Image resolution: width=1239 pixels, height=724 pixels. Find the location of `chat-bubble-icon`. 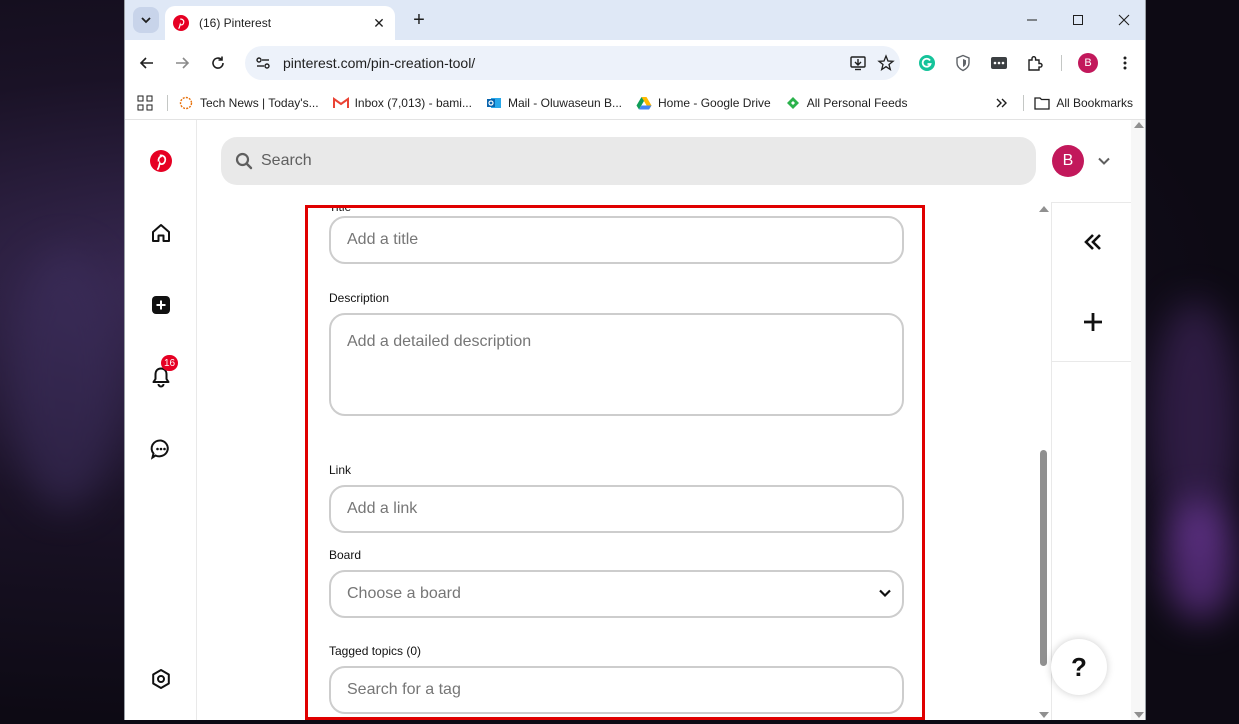

chat-bubble-icon is located at coordinates (159, 449).